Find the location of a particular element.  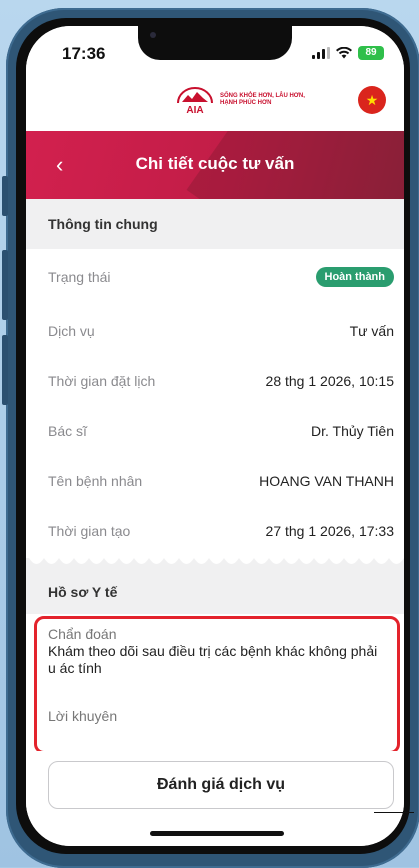

status-icons: 89 is located at coordinates (348, 53).